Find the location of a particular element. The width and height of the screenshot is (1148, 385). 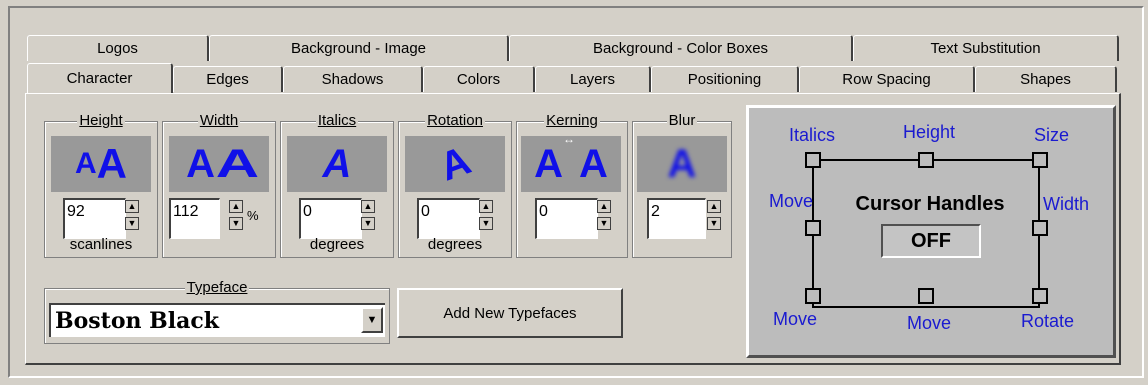

italics-unit: degrees is located at coordinates (337, 244).